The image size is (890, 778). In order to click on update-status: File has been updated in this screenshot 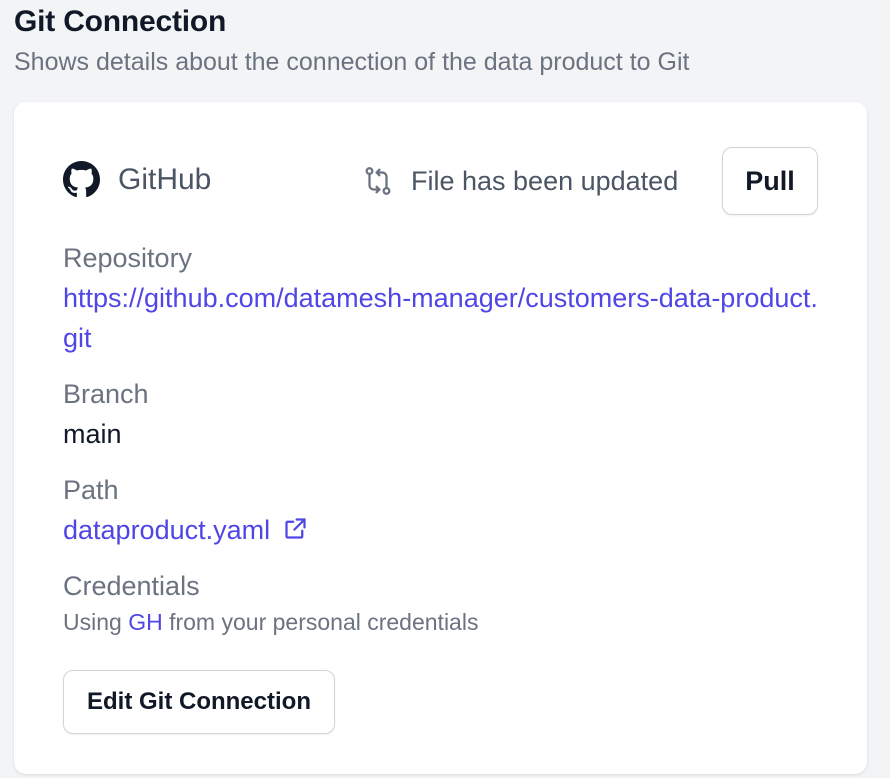, I will do `click(519, 181)`.